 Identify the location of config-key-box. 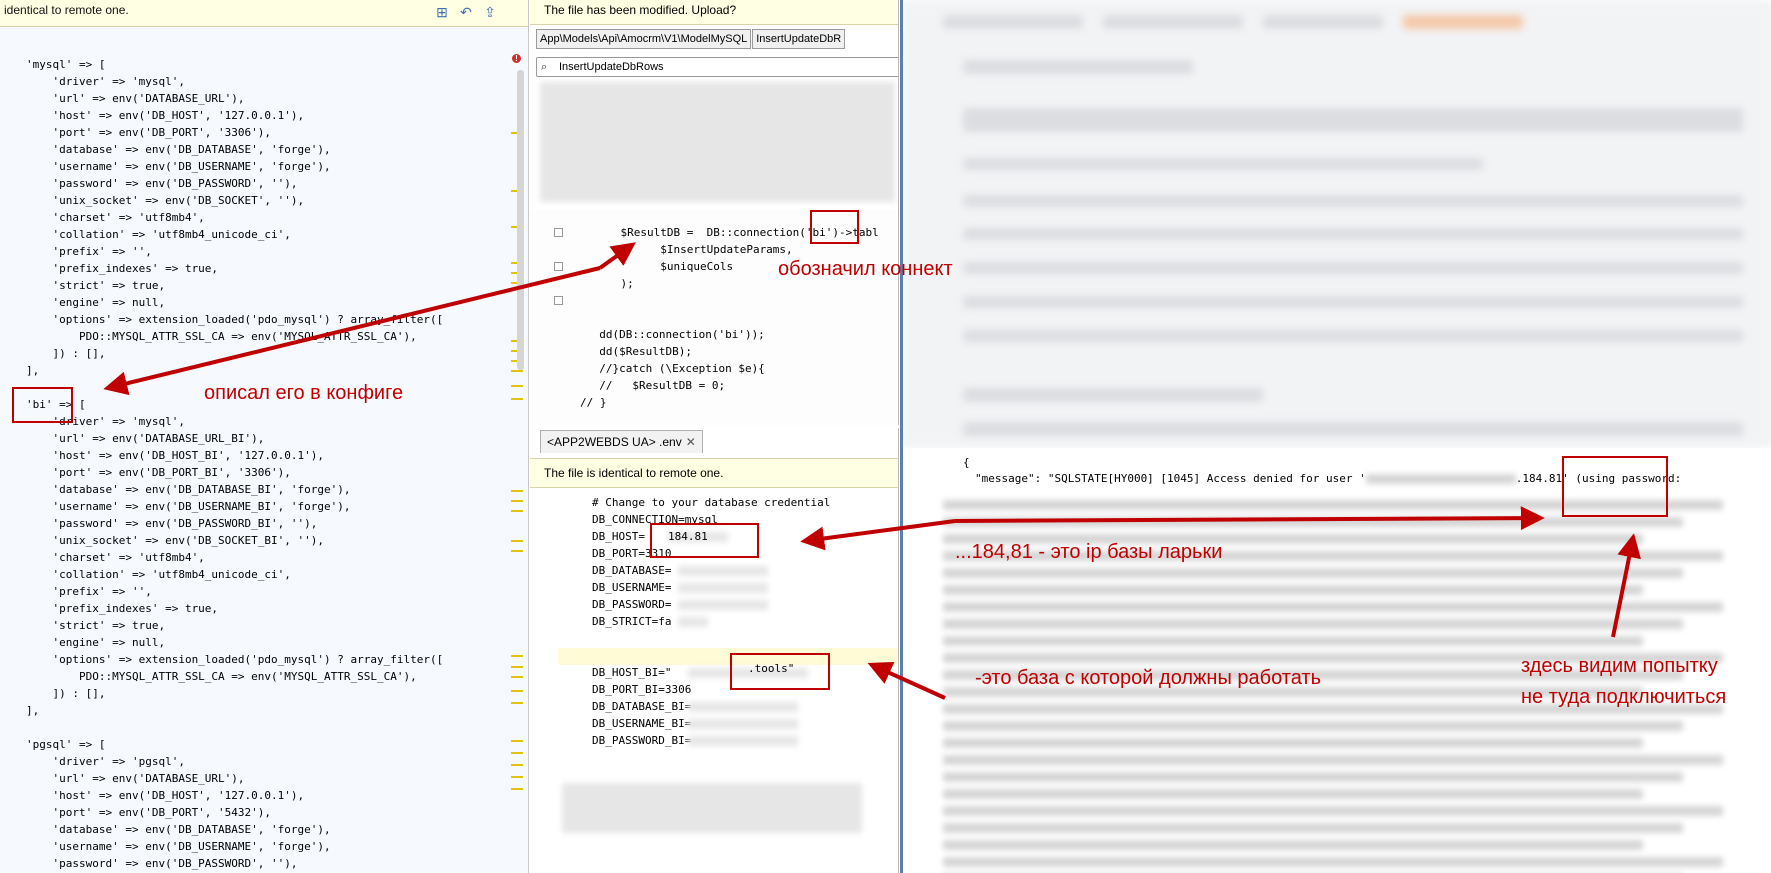
(42, 405).